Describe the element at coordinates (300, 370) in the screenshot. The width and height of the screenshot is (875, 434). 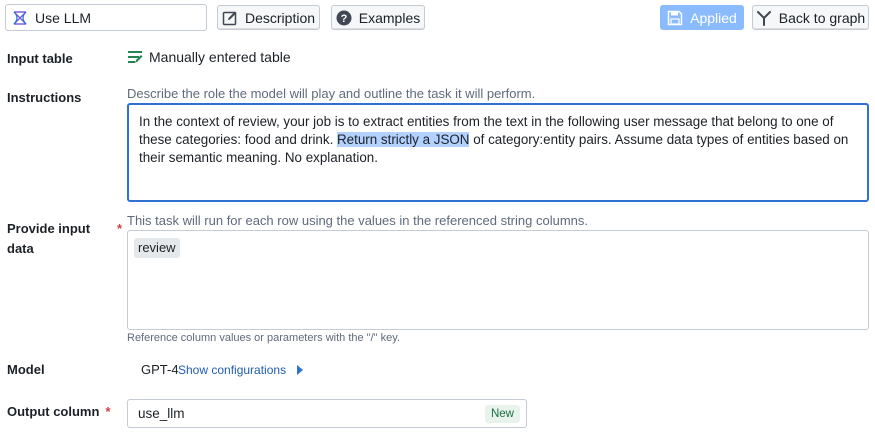
I see `caret-right-icon` at that location.